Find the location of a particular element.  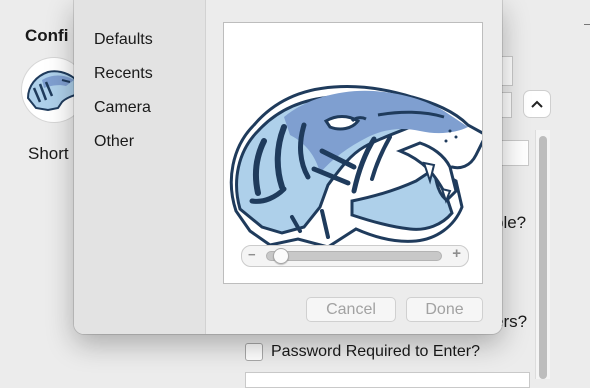

password-required-checkbox is located at coordinates (254, 352).